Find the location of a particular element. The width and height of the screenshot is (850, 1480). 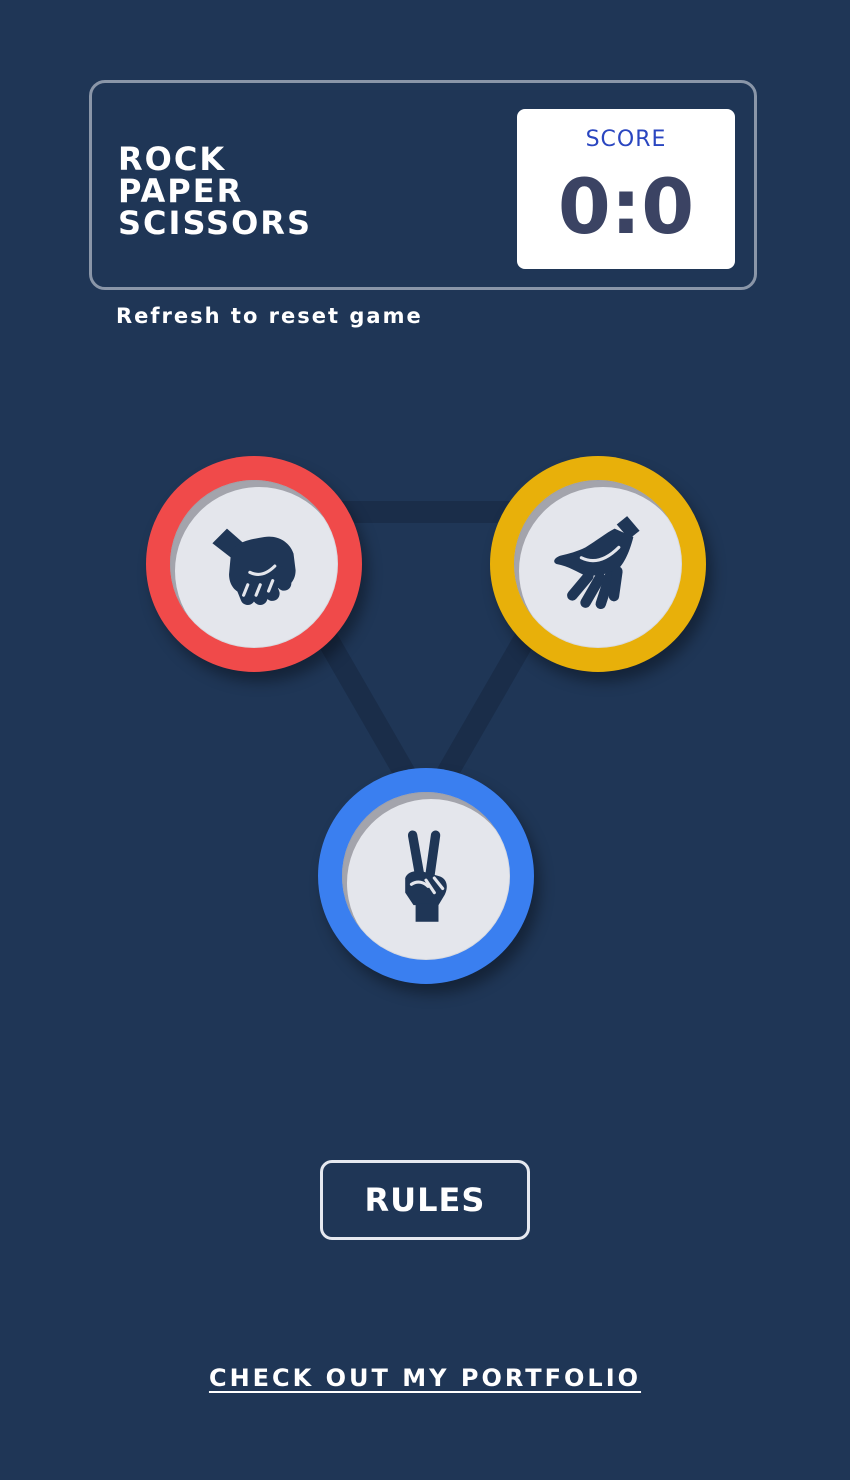

rock-choice-button is located at coordinates (254, 564).